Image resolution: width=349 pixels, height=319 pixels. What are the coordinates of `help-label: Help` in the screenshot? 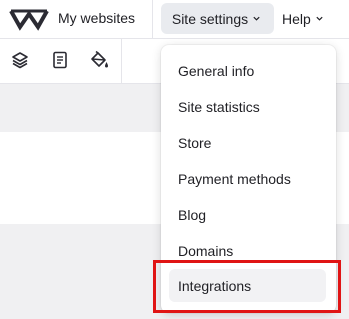 It's located at (296, 18).